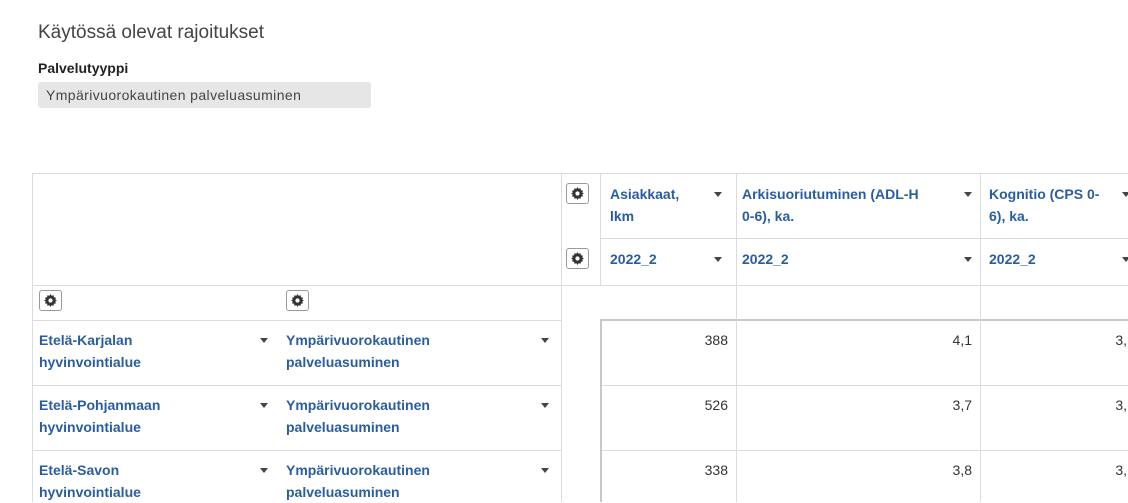  What do you see at coordinates (100, 405) in the screenshot?
I see `region-line: Etelä-Pohjanmaan` at bounding box center [100, 405].